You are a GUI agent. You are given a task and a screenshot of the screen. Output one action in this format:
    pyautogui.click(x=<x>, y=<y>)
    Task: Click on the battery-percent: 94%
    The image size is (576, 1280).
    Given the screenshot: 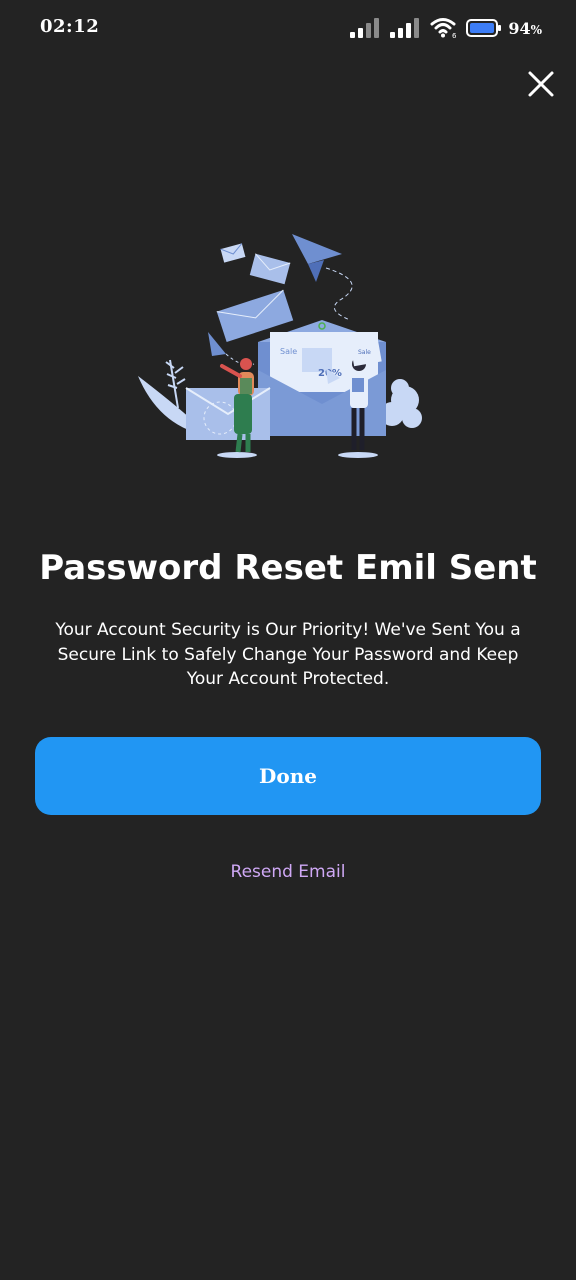 What is the action you would take?
    pyautogui.click(x=525, y=28)
    